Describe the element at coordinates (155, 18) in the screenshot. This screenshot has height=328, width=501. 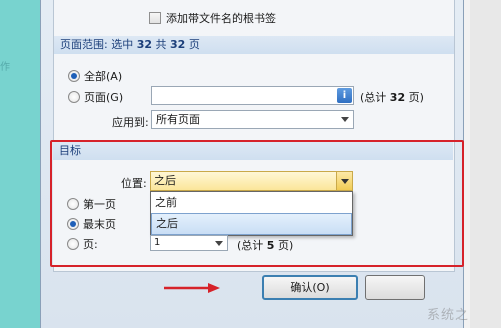
I see `add-root-bookmark-checkbox` at that location.